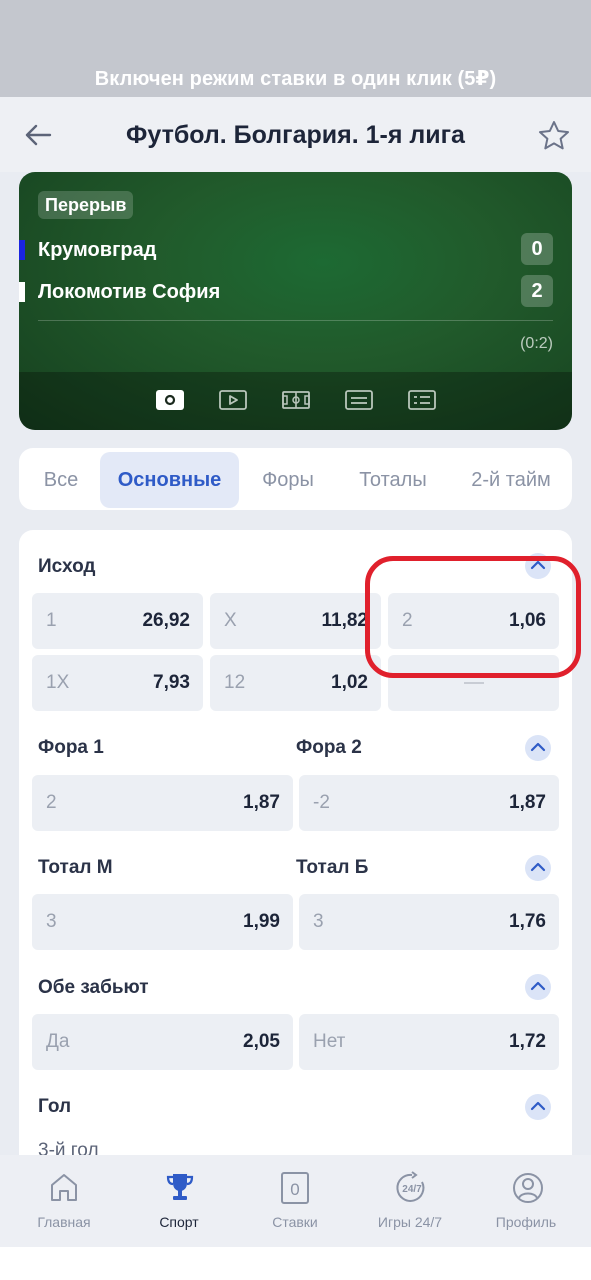 This screenshot has width=591, height=1280. What do you see at coordinates (58, 1041) in the screenshot?
I see `odd-label: Да` at bounding box center [58, 1041].